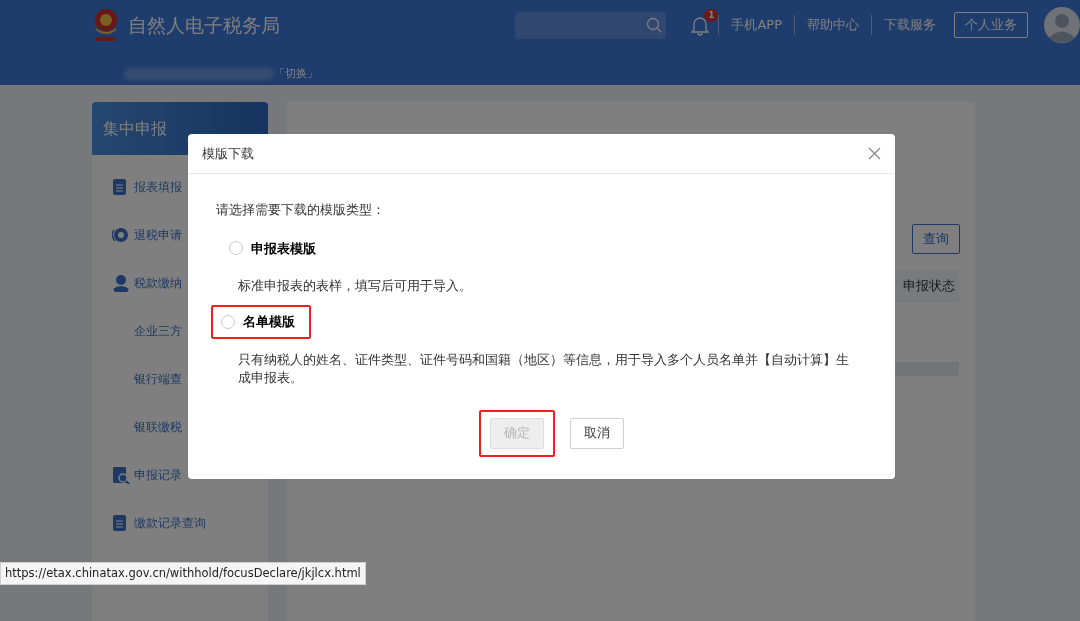  What do you see at coordinates (832, 25) in the screenshot?
I see `header-link: 帮助中心` at bounding box center [832, 25].